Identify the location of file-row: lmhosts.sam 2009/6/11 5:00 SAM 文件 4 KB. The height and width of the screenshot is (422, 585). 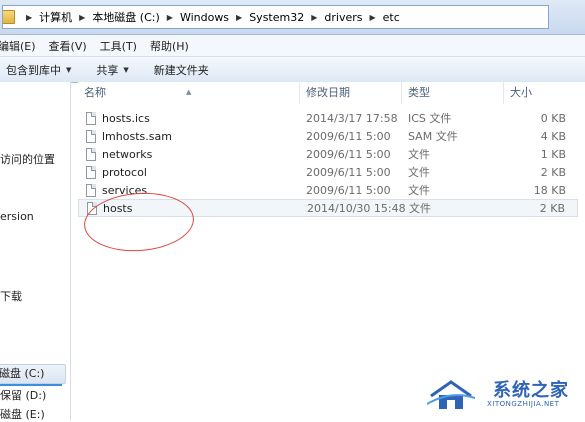
(328, 137).